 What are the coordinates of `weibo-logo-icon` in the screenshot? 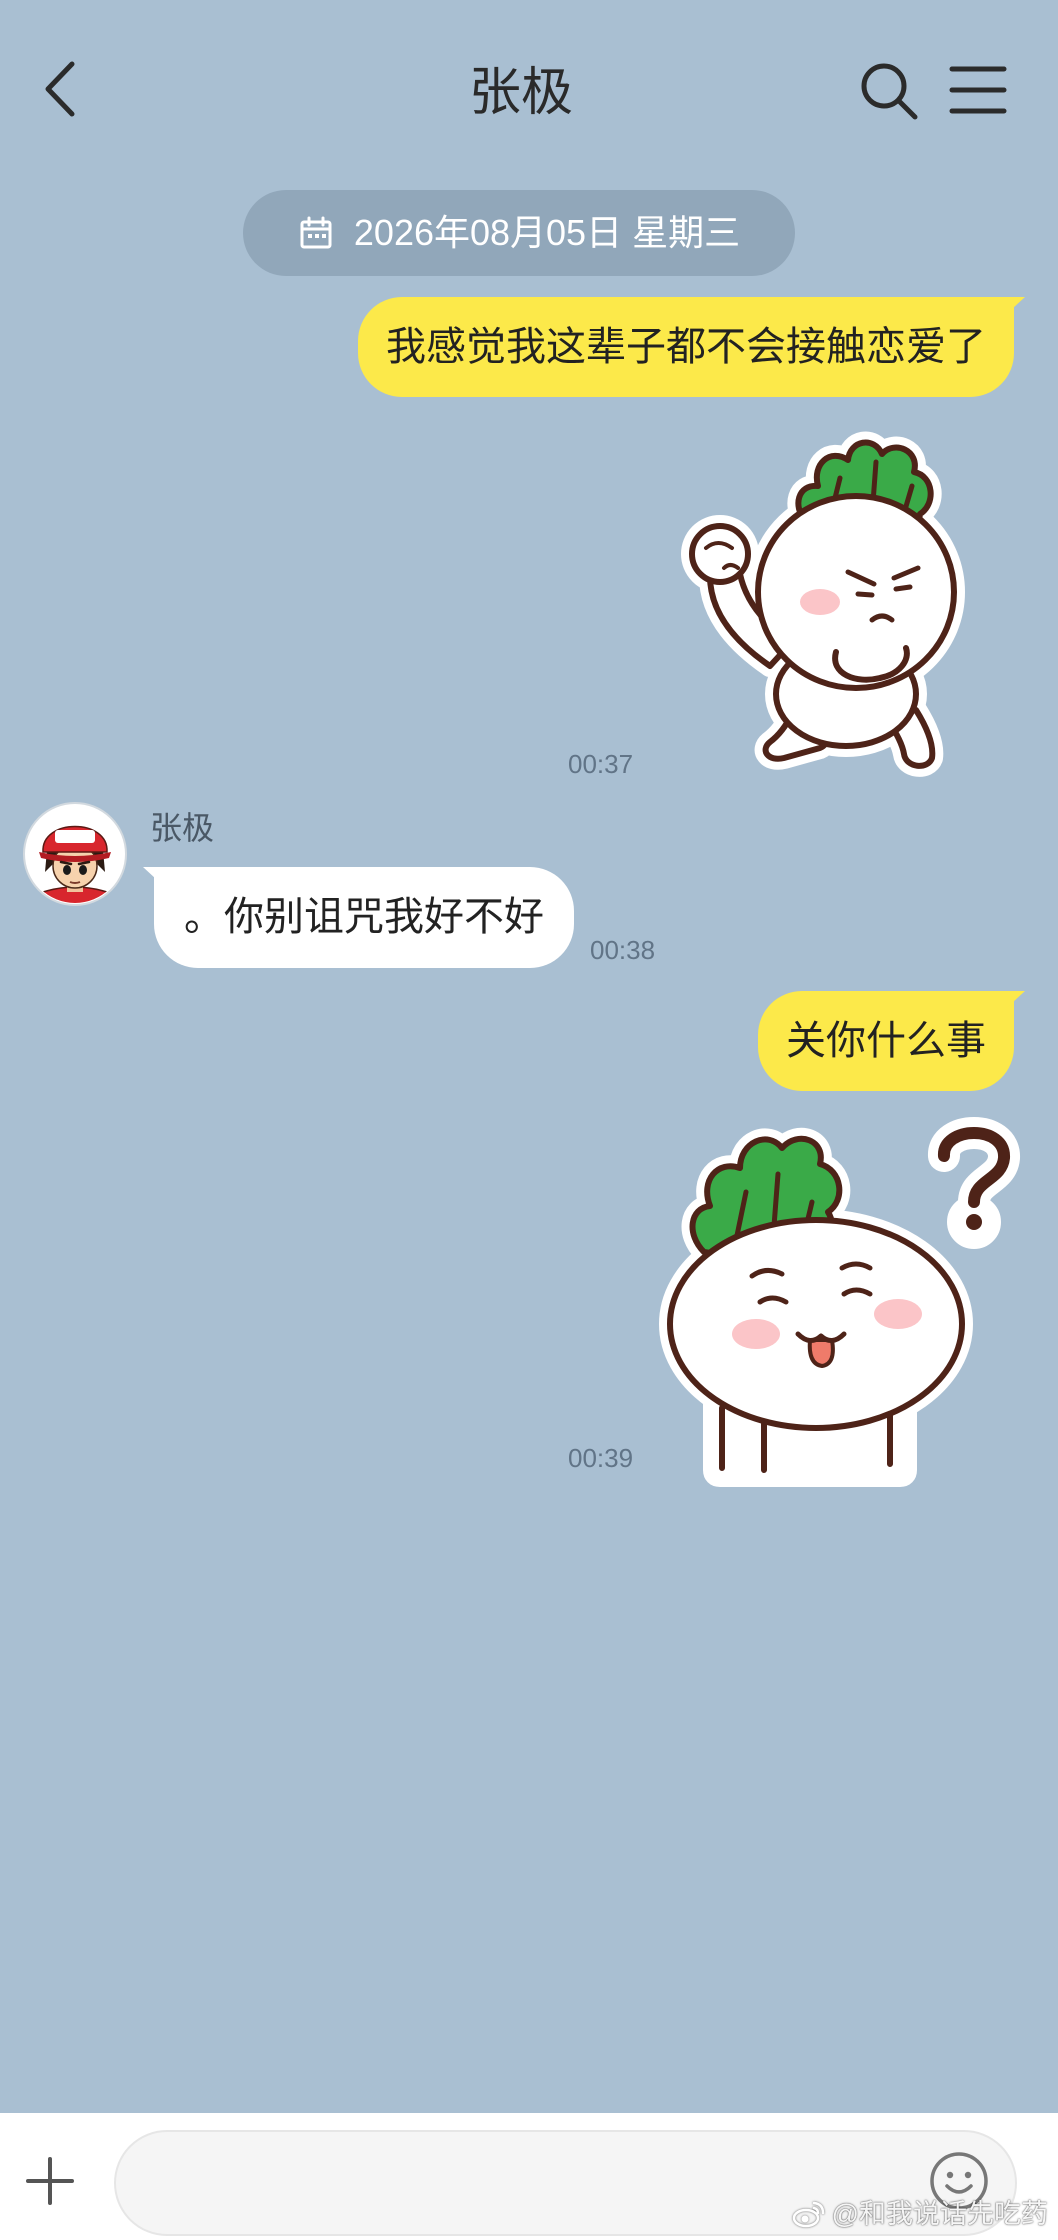 It's located at (808, 2214).